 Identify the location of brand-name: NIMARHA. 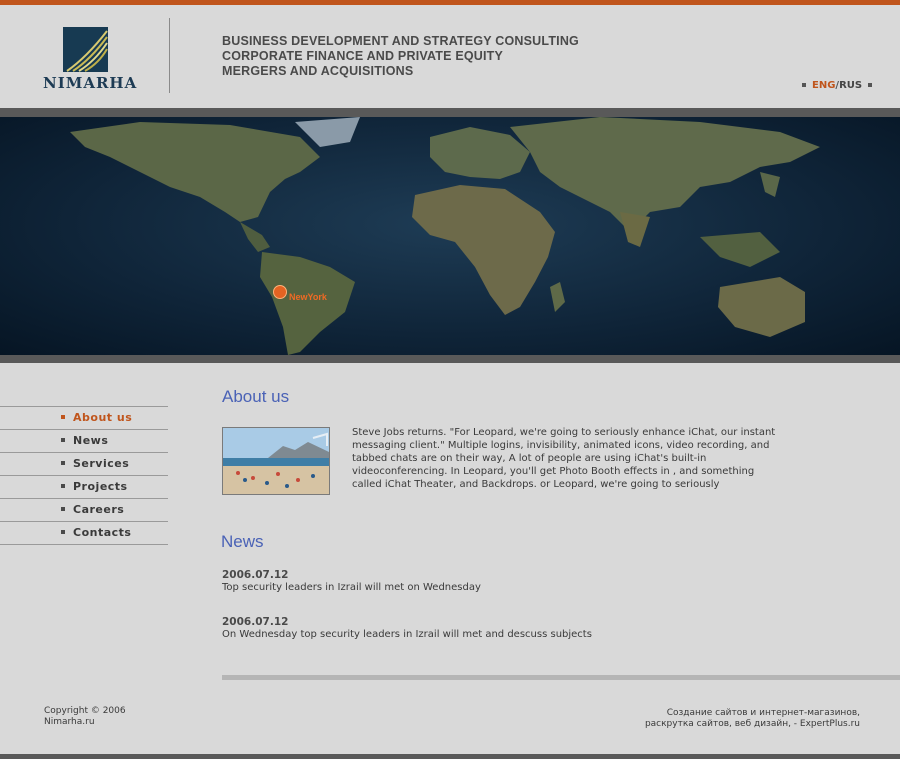
(90, 83).